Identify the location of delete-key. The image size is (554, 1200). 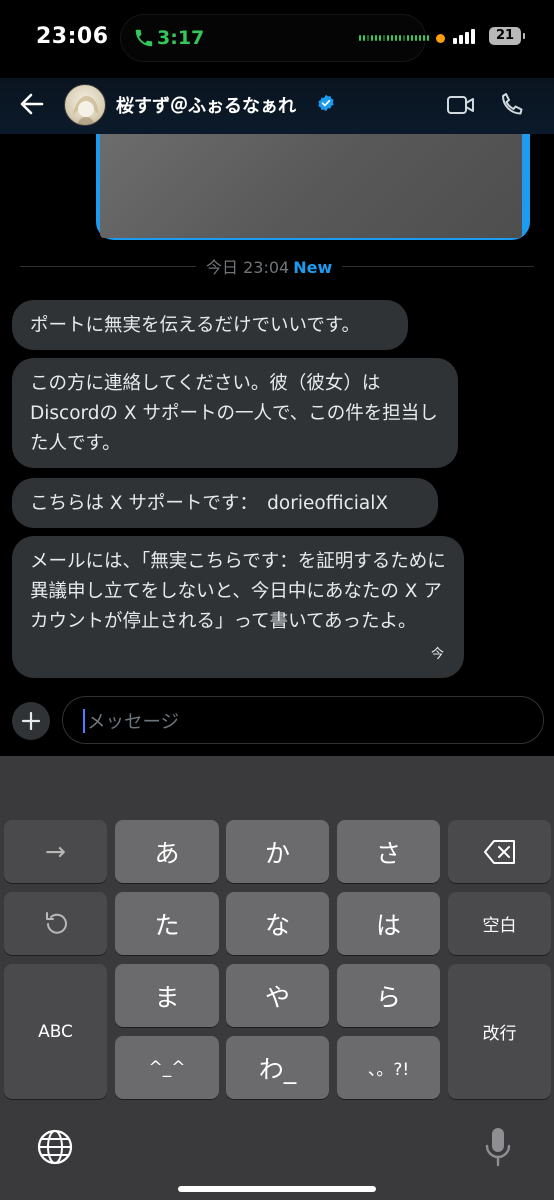
(499, 851).